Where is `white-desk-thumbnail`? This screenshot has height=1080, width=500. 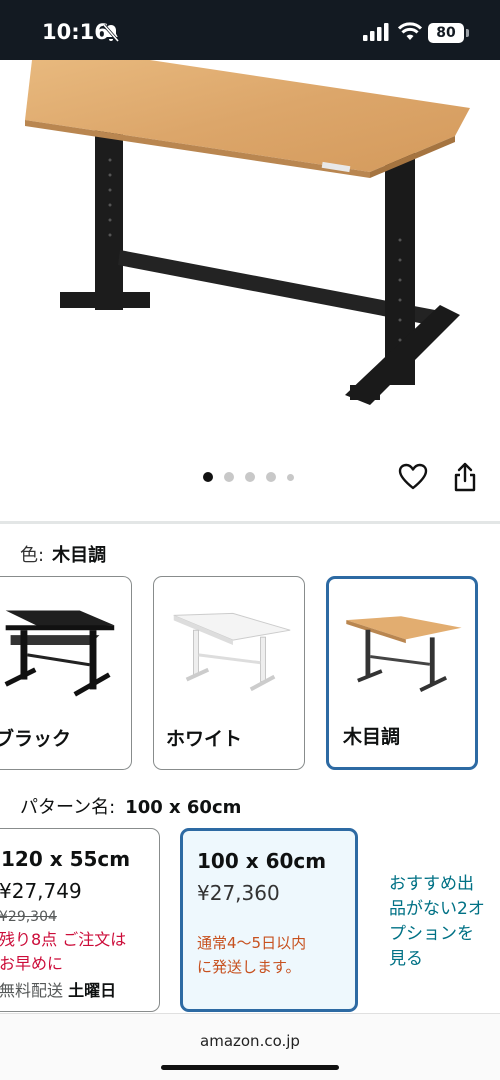 white-desk-thumbnail is located at coordinates (232, 652).